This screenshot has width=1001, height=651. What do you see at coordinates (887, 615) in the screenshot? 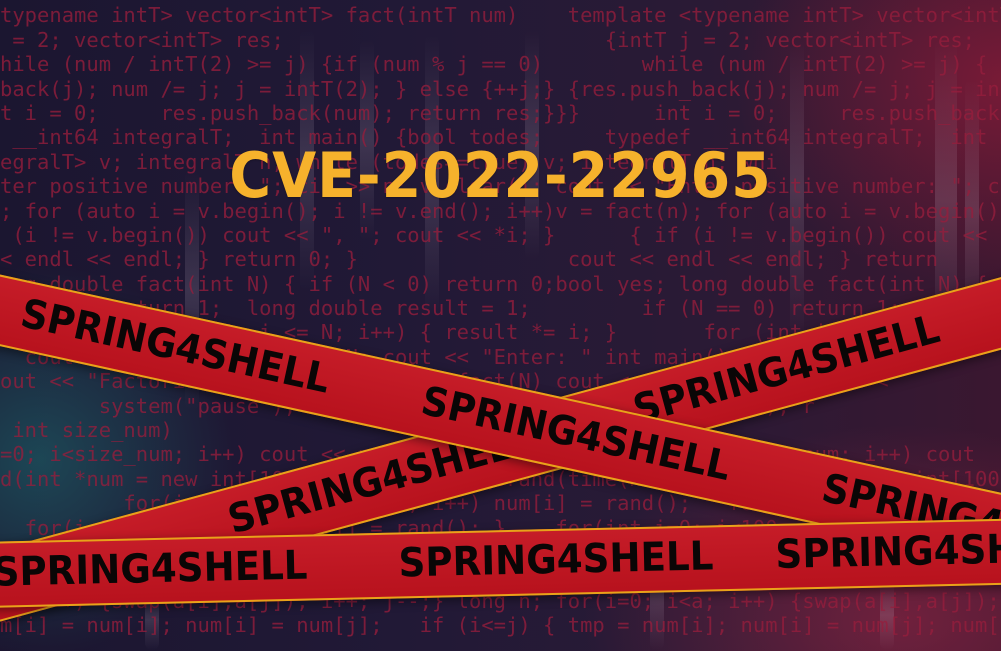
I see `light-streak` at bounding box center [887, 615].